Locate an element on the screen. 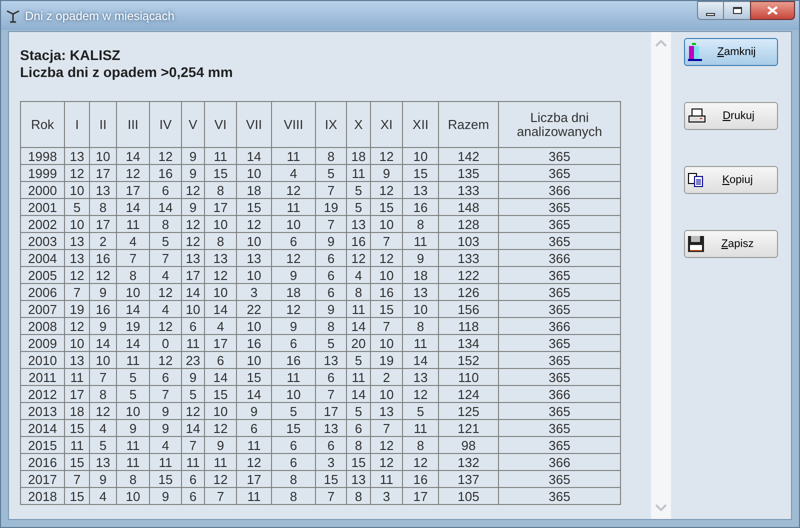  table-cell: 134 is located at coordinates (468, 343).